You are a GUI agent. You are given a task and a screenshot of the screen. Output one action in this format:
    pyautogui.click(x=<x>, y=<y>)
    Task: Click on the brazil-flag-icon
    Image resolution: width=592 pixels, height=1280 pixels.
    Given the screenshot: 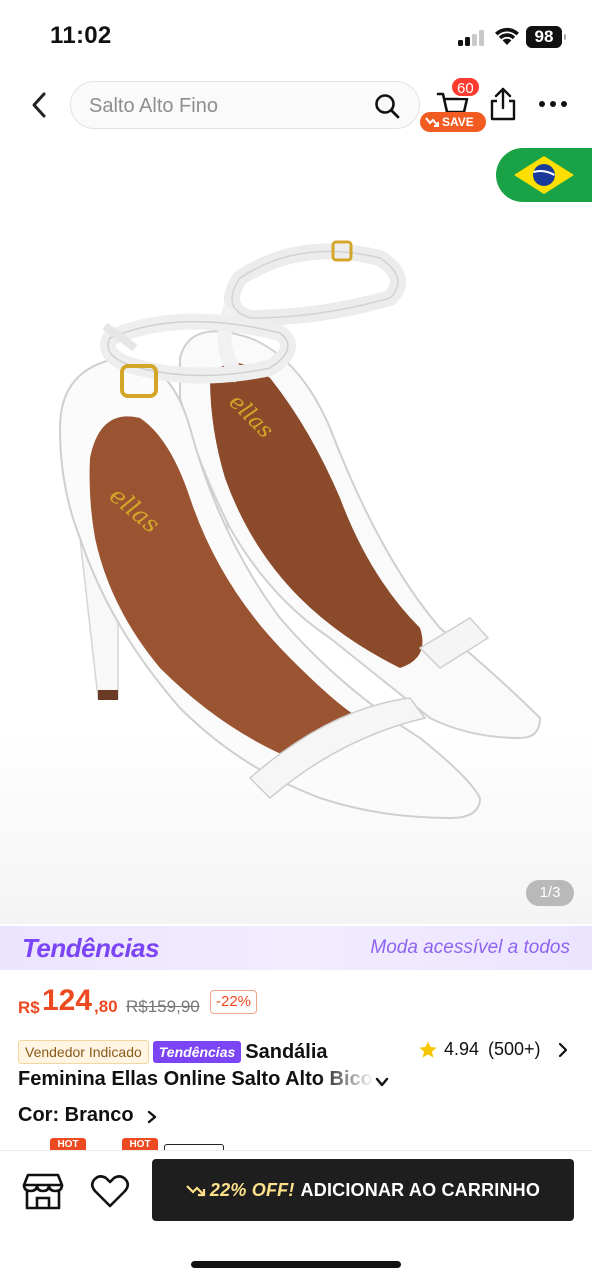 What is the action you would take?
    pyautogui.click(x=544, y=175)
    